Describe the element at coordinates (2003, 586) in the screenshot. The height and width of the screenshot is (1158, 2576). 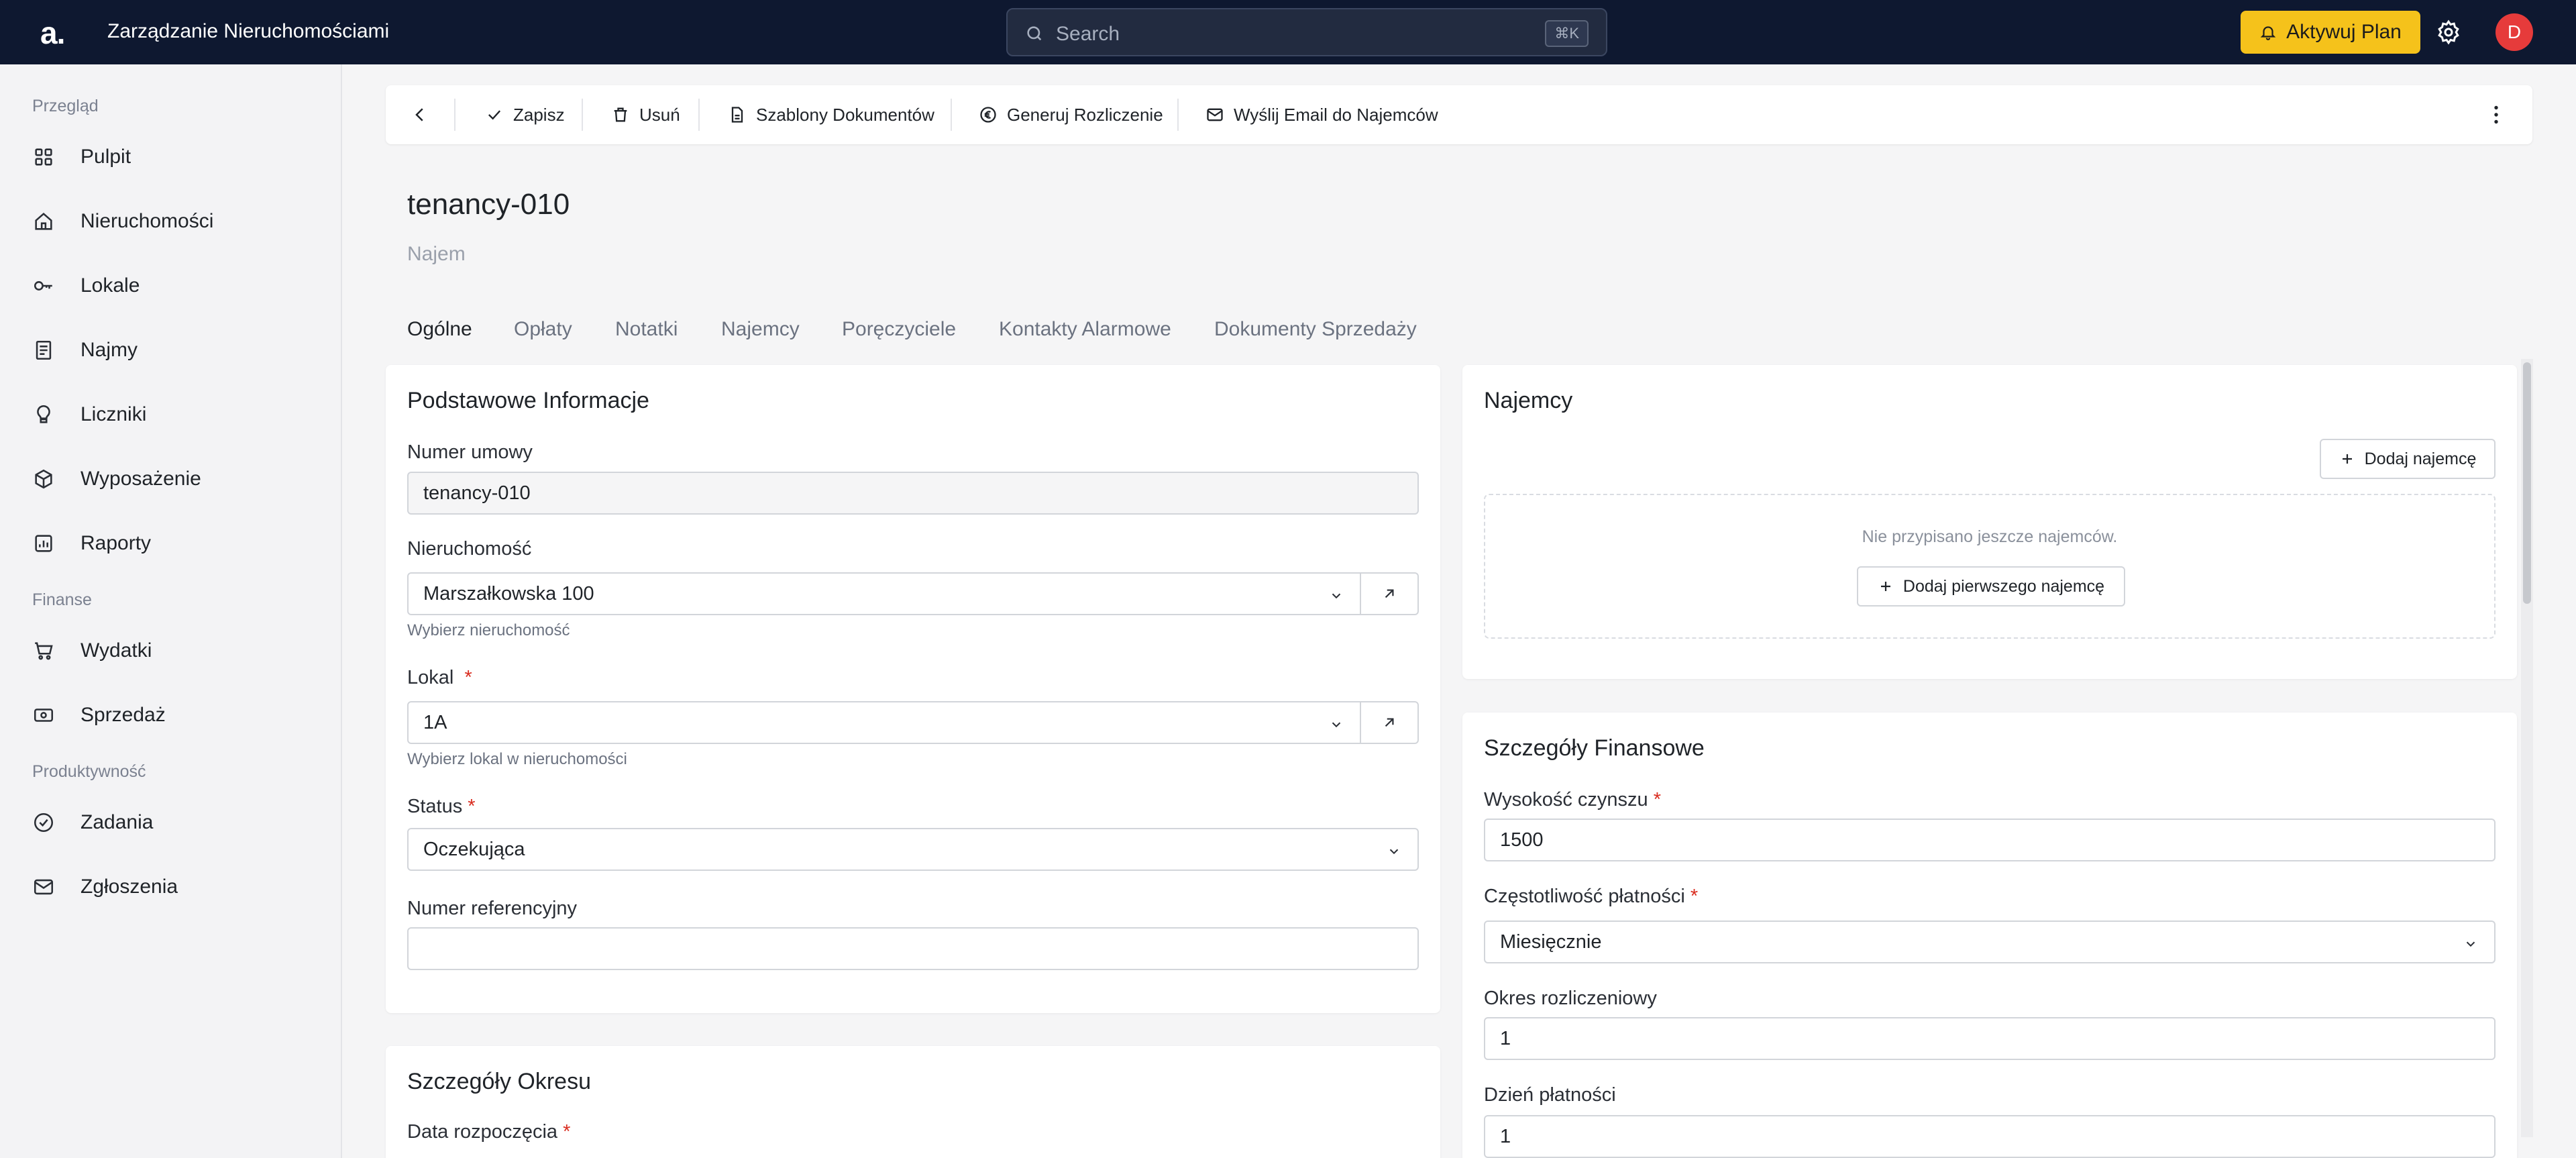
I see `add-first-tenant-label: Dodaj pierwszego najemcę` at that location.